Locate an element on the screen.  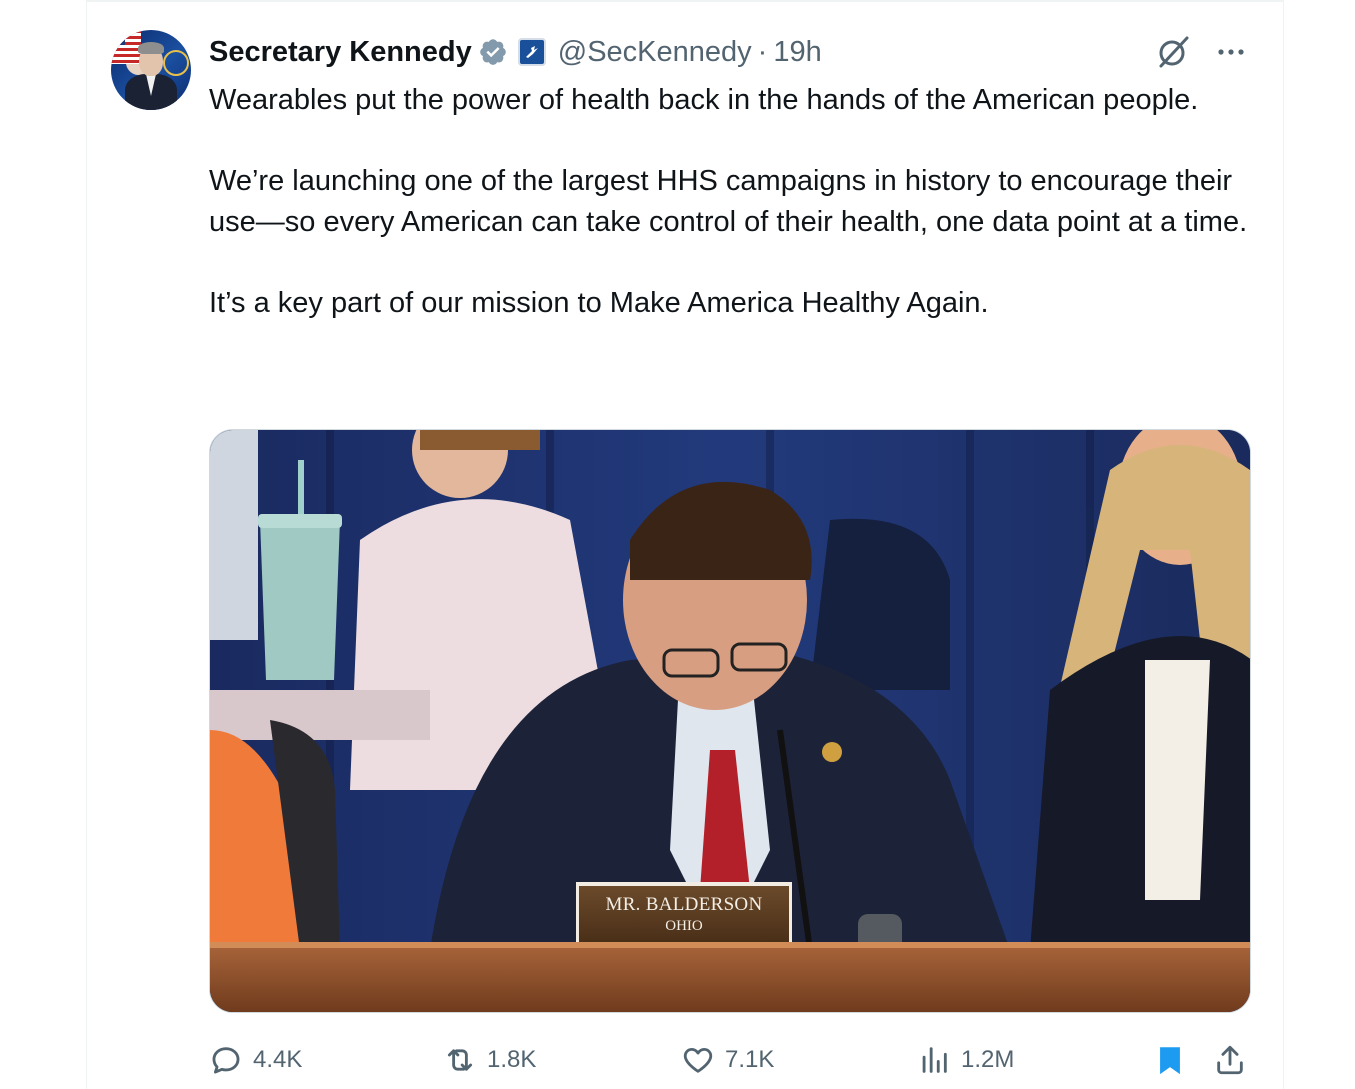
user-handle: @SecKennedy is located at coordinates (655, 52).